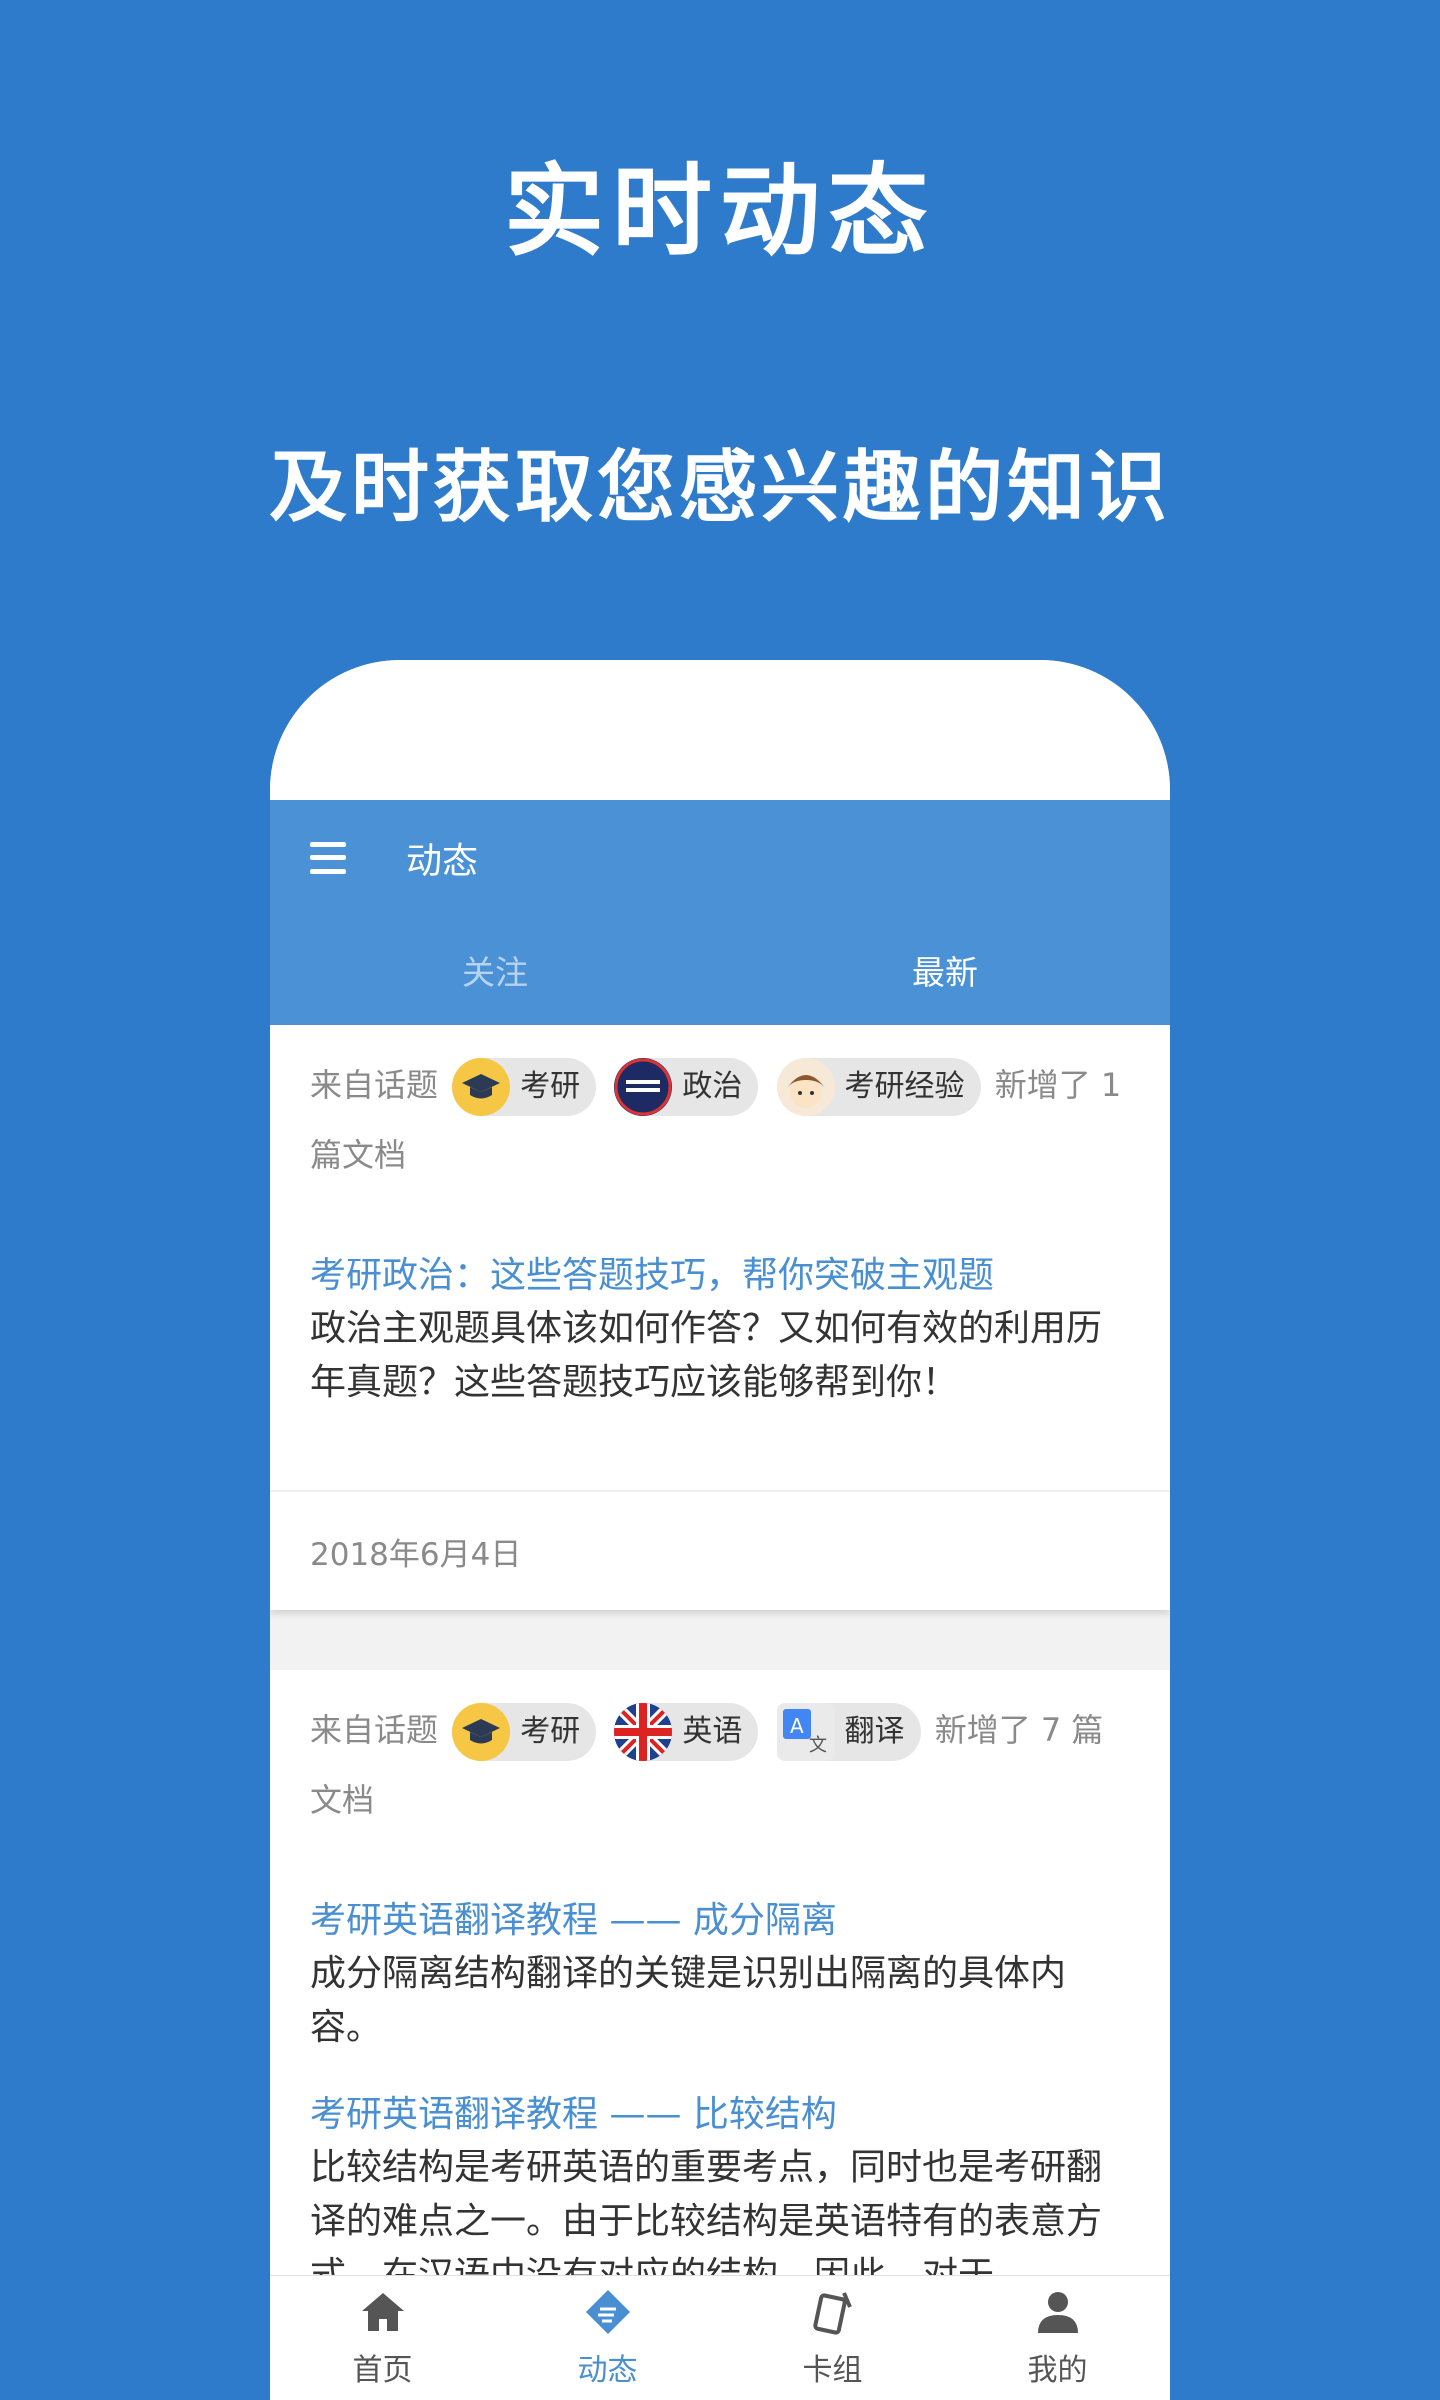 This screenshot has height=2400, width=1440. I want to click on nav-profile: 我的, so click(1057, 2338).